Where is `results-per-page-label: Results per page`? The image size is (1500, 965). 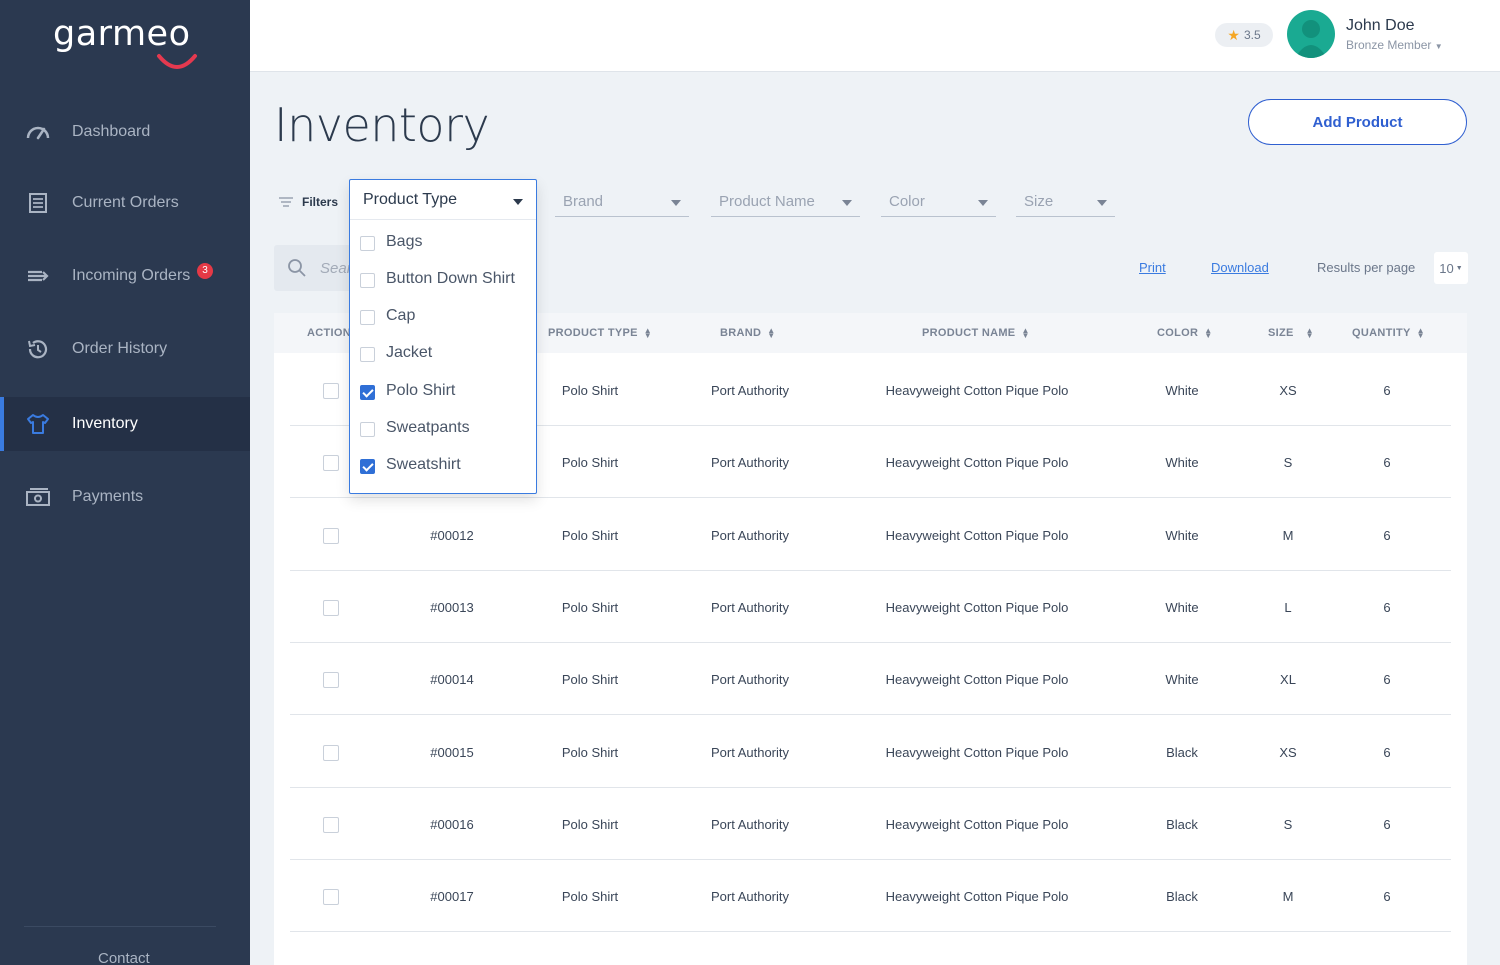
results-per-page-label: Results per page is located at coordinates (1366, 267).